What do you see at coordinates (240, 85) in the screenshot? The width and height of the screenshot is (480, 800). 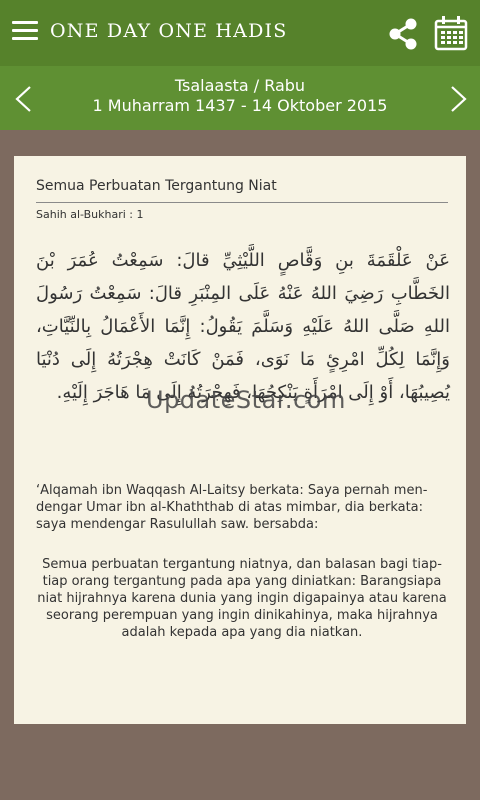 I see `hijri-day-label: Tsalaasta / Rabu` at bounding box center [240, 85].